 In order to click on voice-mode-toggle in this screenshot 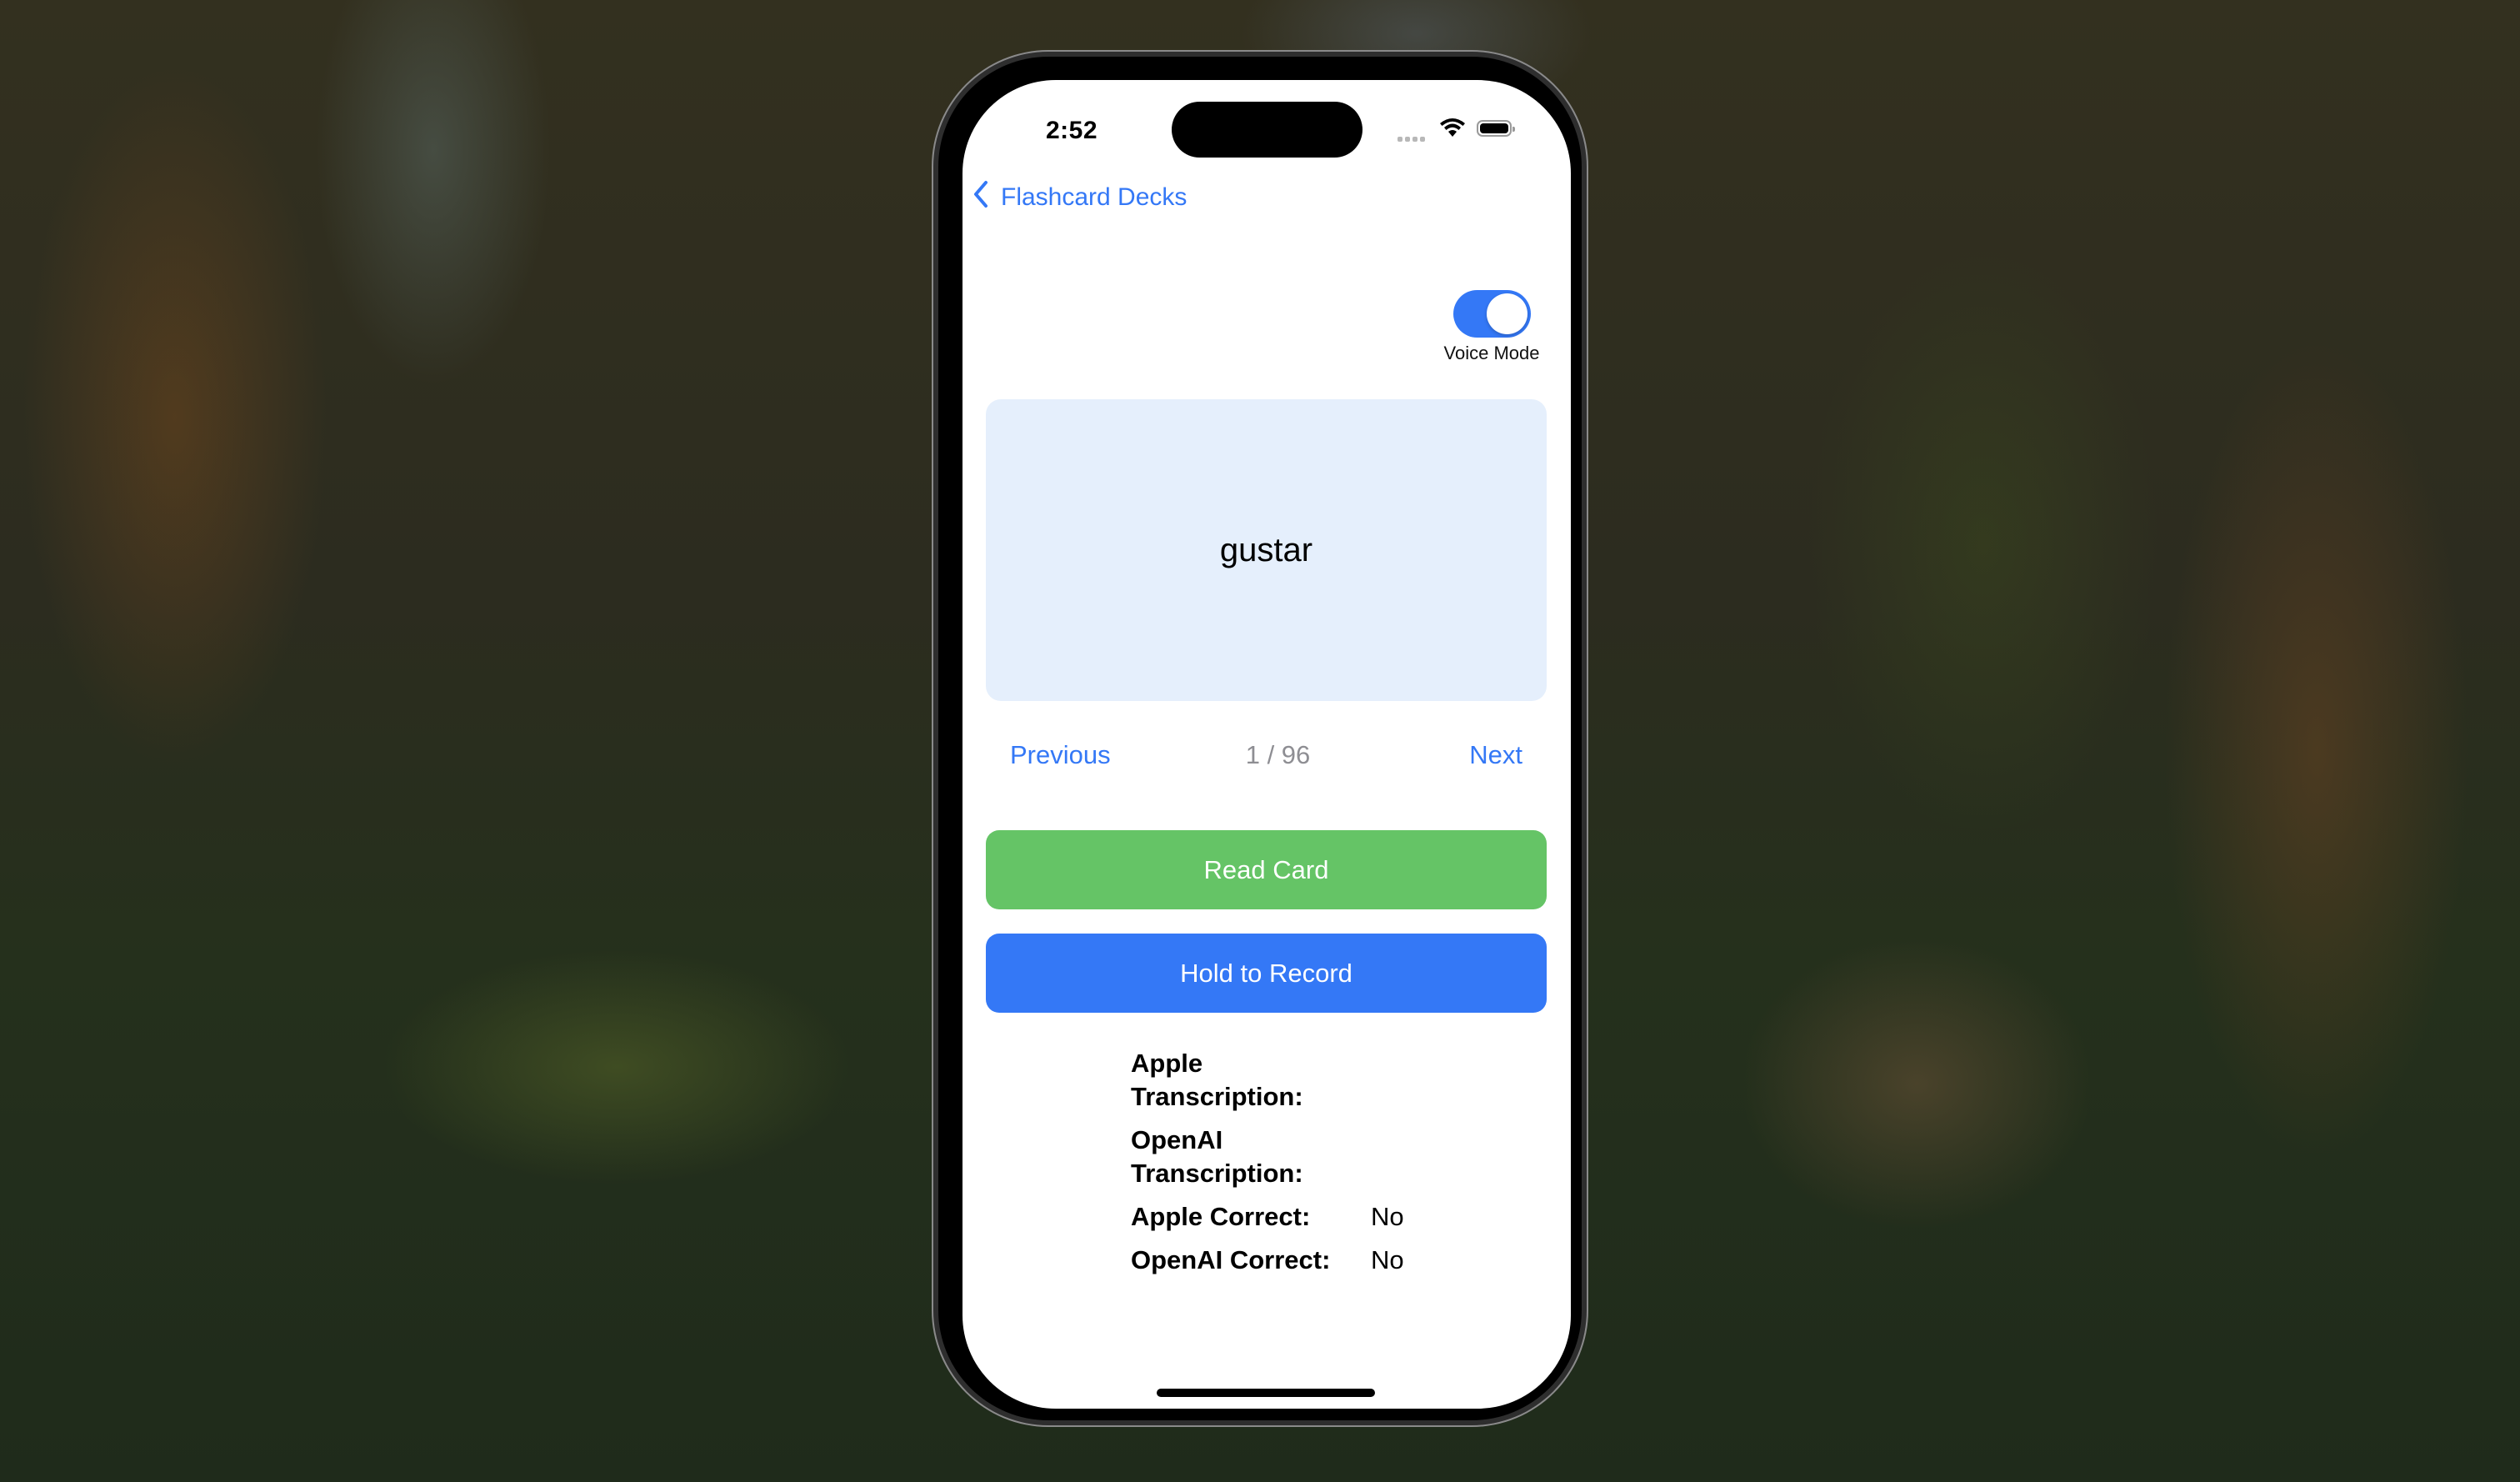, I will do `click(1491, 314)`.